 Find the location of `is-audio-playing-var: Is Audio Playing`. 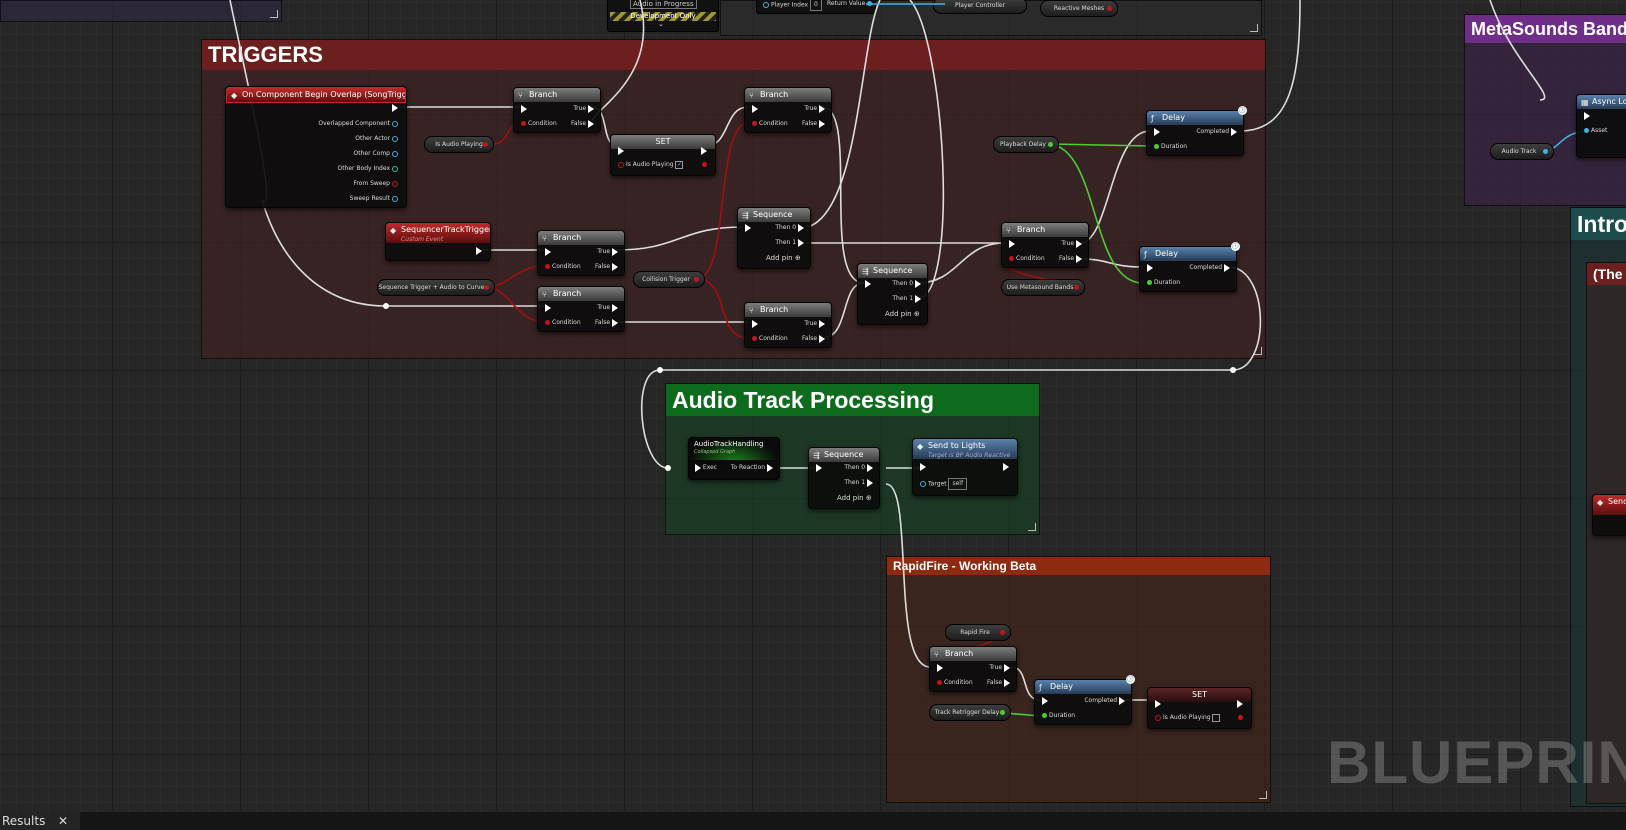

is-audio-playing-var: Is Audio Playing is located at coordinates (459, 144).